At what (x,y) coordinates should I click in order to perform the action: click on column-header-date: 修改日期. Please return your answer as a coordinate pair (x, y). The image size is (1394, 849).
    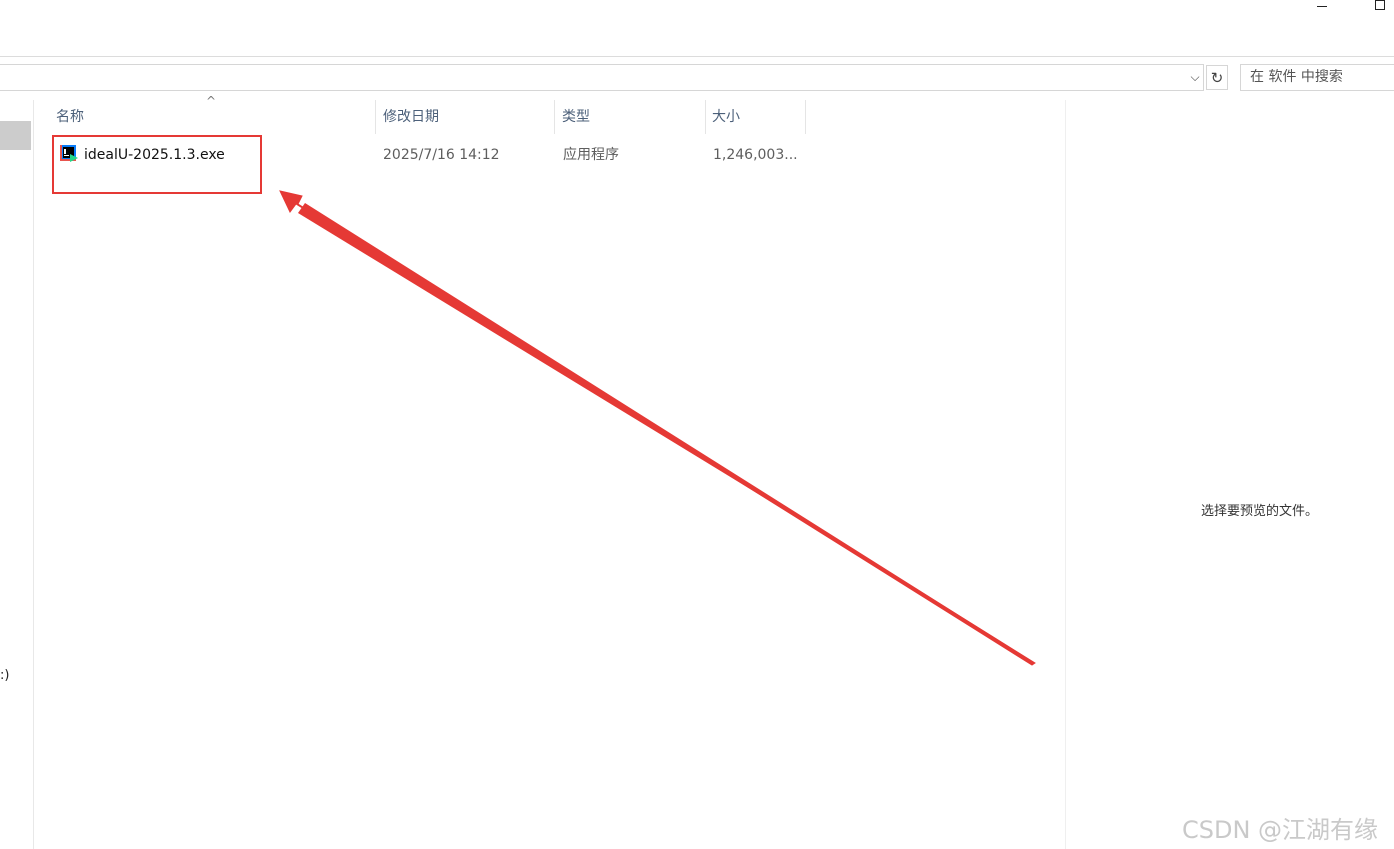
    Looking at the image, I should click on (468, 117).